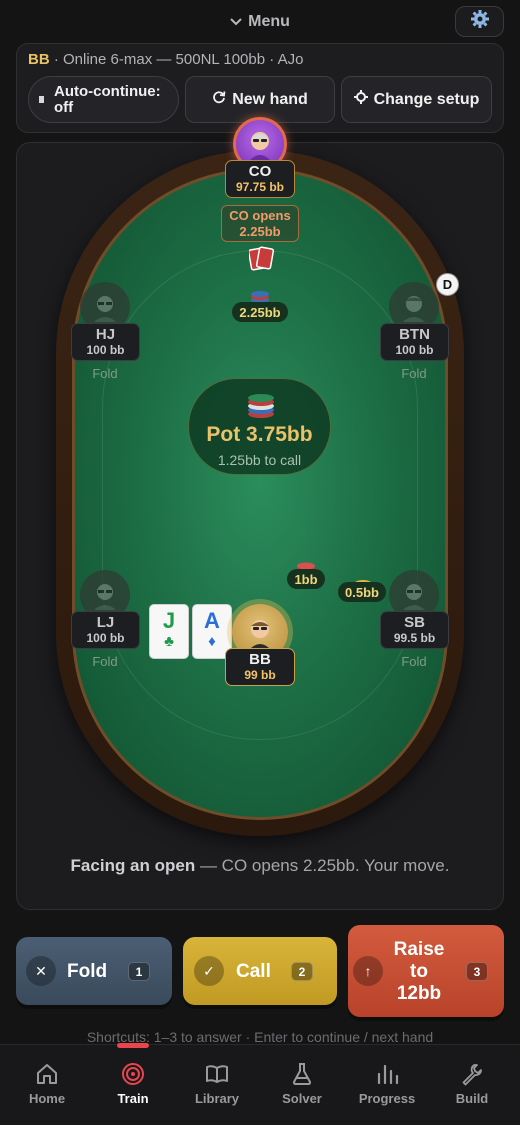 The height and width of the screenshot is (1125, 520). I want to click on scenario-text: · Online 6-max — 500NL 100bb · AJo, so click(176, 59).